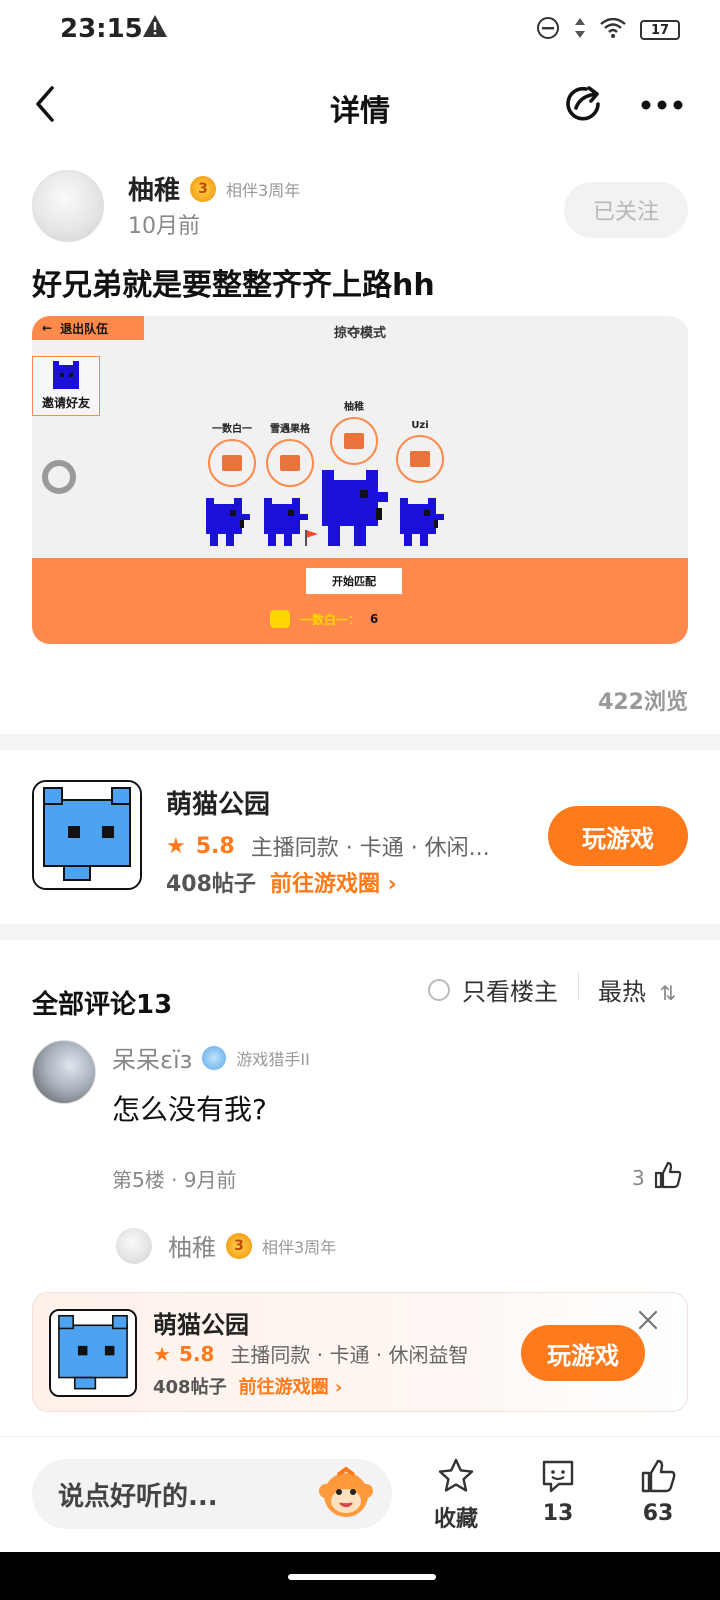 Image resolution: width=720 pixels, height=1600 pixels. I want to click on author-name: 柚稚, so click(154, 188).